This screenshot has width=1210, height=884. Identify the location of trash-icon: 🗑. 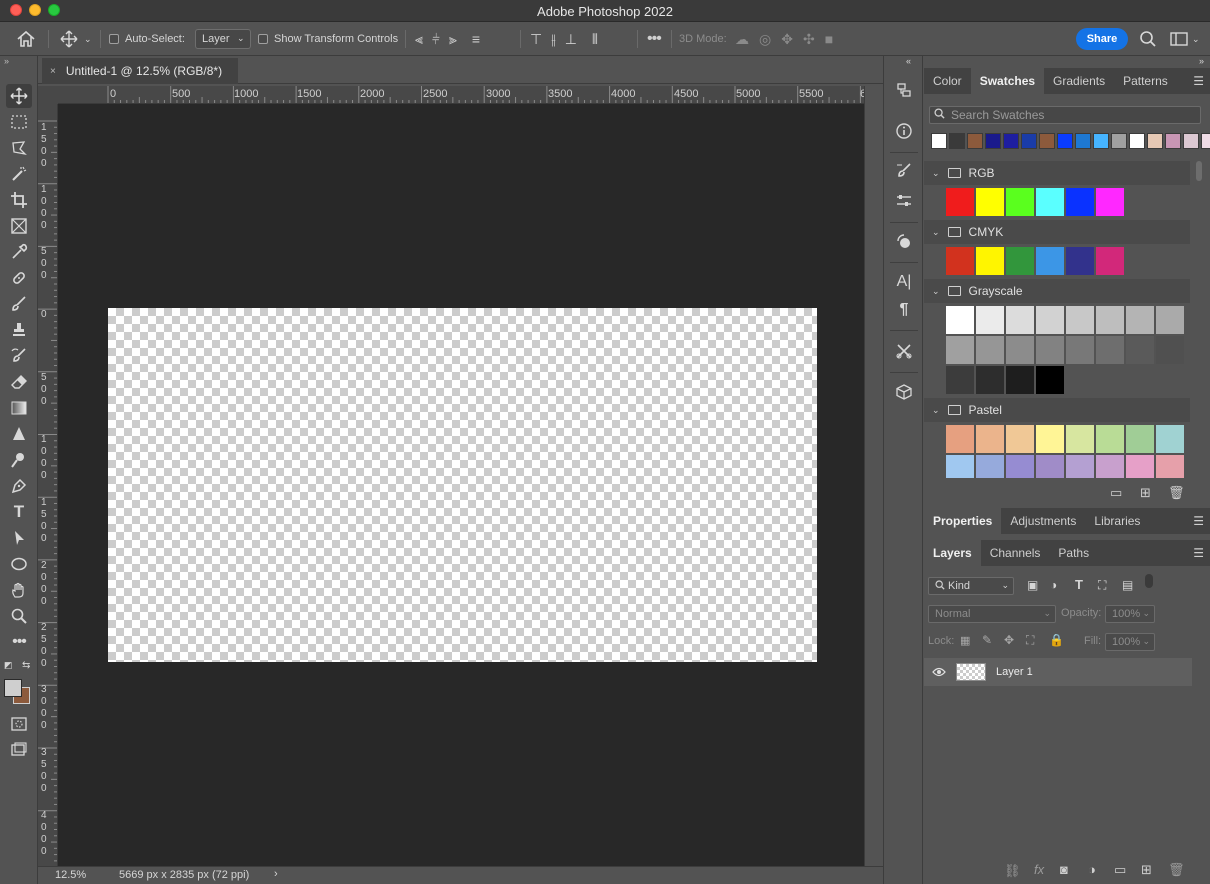
(1176, 493).